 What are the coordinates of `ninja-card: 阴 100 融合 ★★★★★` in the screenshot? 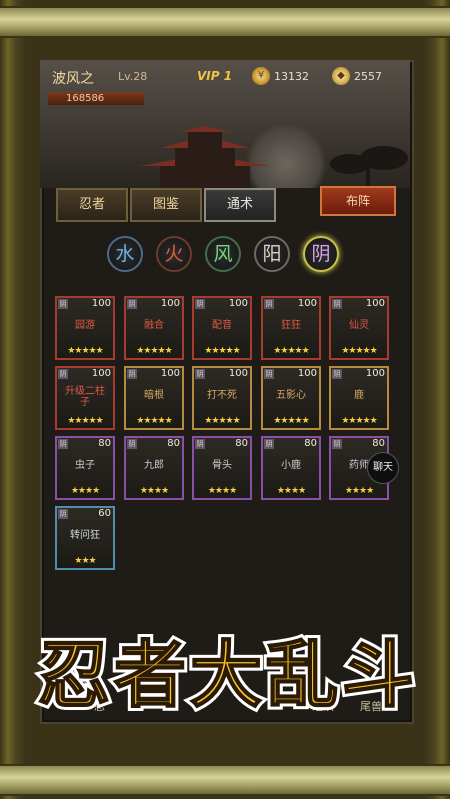 It's located at (154, 328).